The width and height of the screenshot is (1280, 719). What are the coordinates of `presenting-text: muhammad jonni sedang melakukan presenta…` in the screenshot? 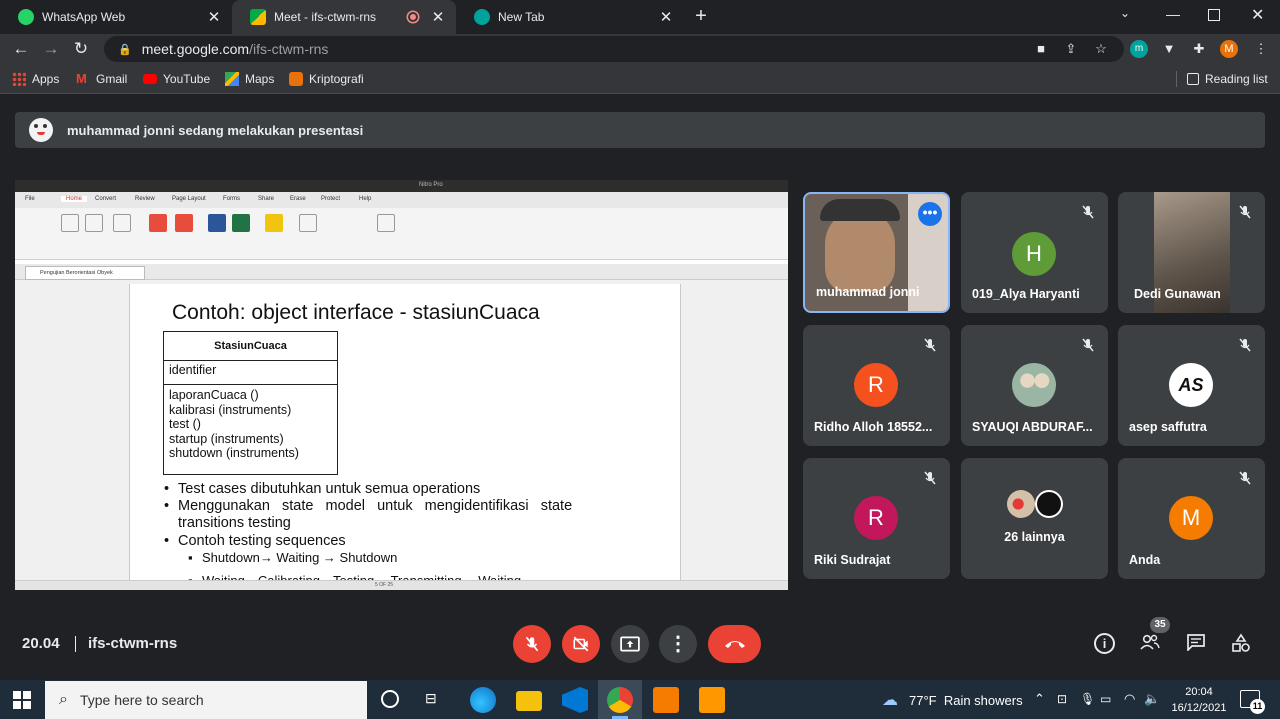 It's located at (215, 130).